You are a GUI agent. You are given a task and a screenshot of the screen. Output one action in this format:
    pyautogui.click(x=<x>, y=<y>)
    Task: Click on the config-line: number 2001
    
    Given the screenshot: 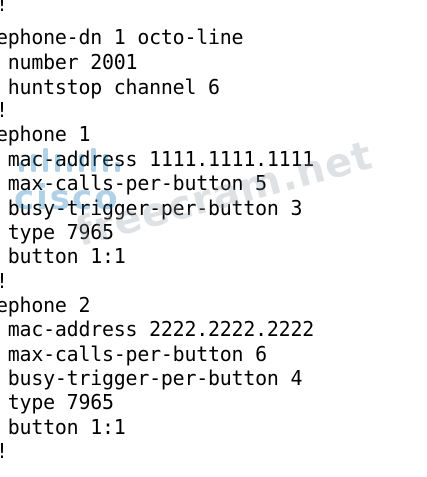 What is the action you would take?
    pyautogui.click(x=69, y=62)
    